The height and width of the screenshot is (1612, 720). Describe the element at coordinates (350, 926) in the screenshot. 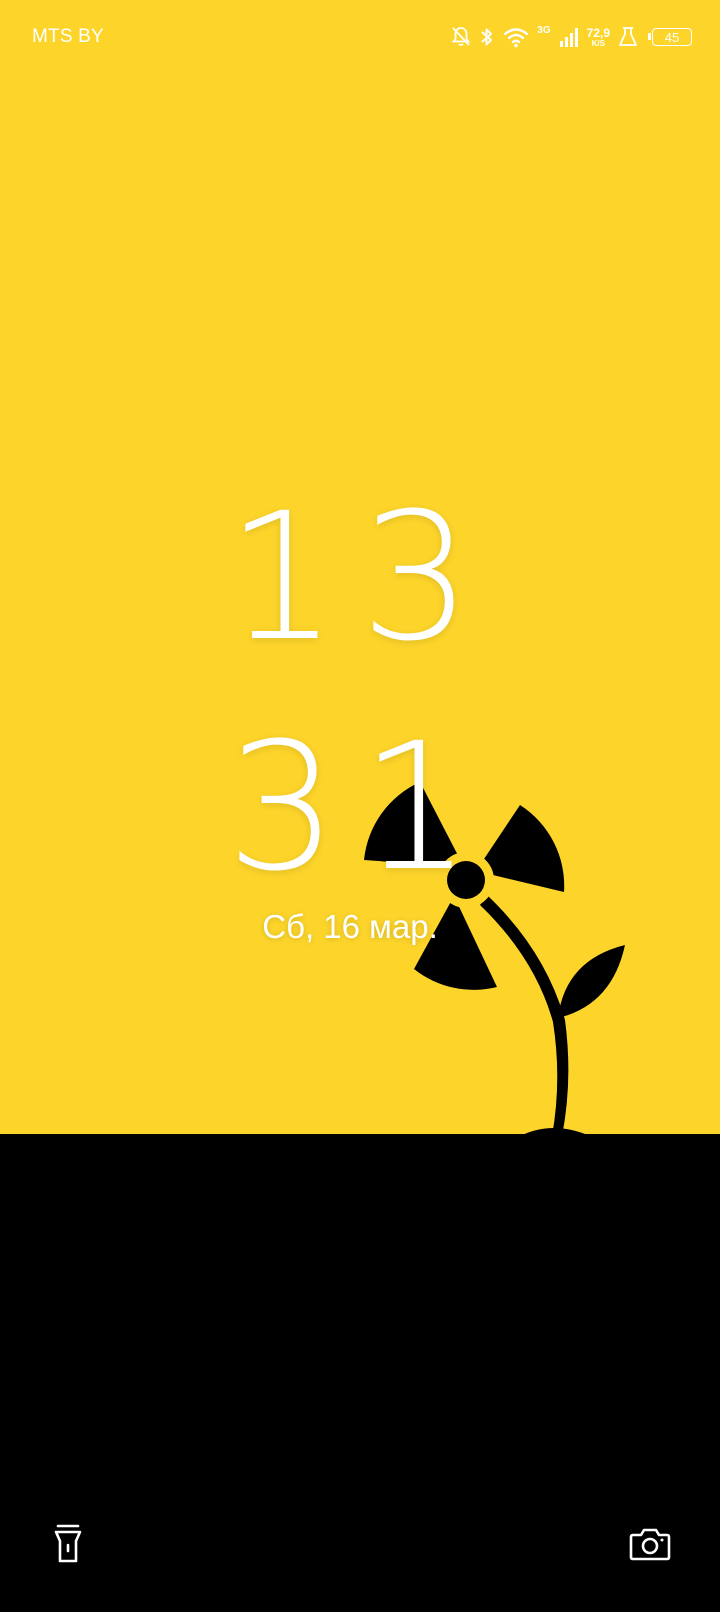

I see `date-label: Сб, 16 мар.` at that location.